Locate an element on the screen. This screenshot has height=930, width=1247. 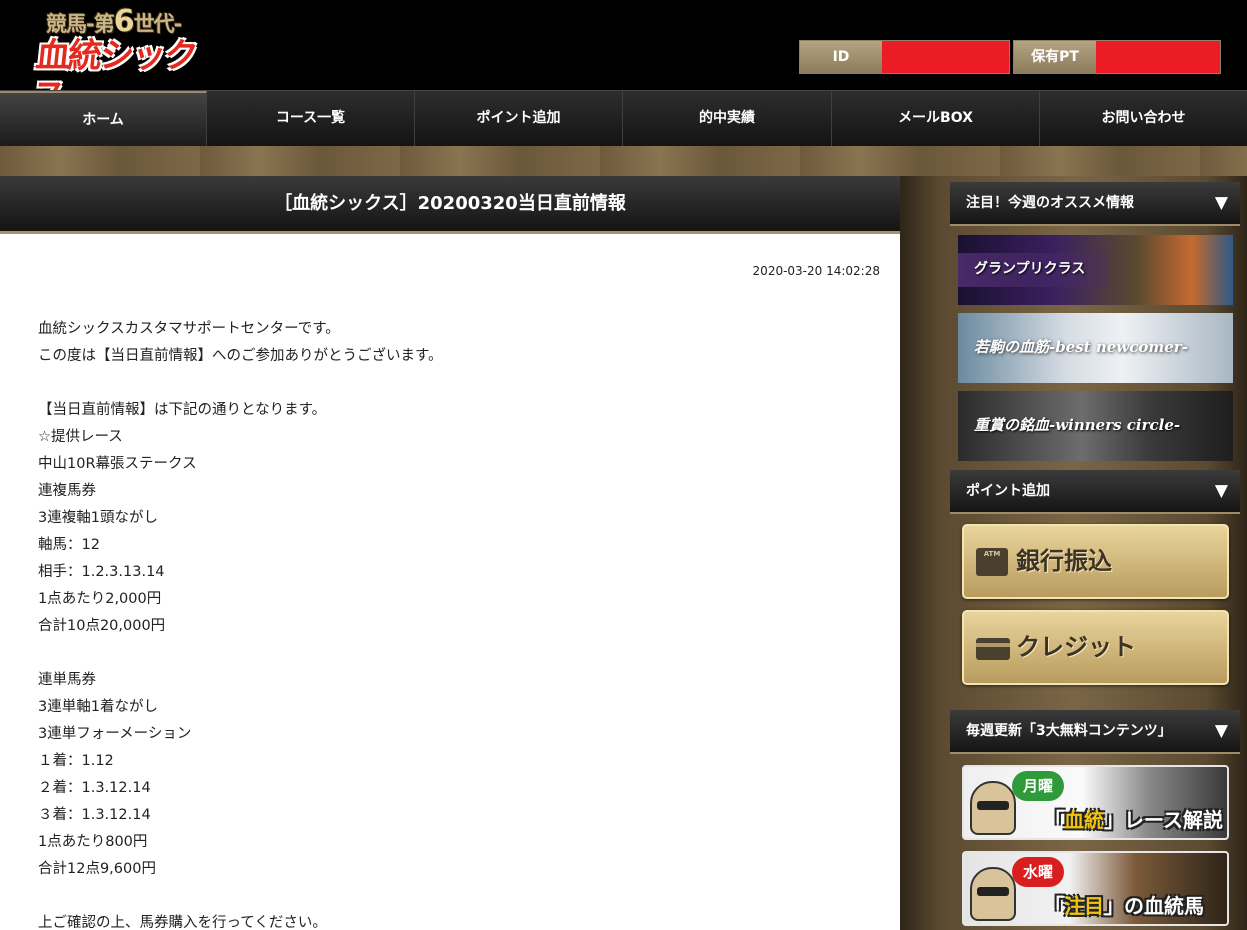
nav-courses: コース一覧 is located at coordinates (311, 118).